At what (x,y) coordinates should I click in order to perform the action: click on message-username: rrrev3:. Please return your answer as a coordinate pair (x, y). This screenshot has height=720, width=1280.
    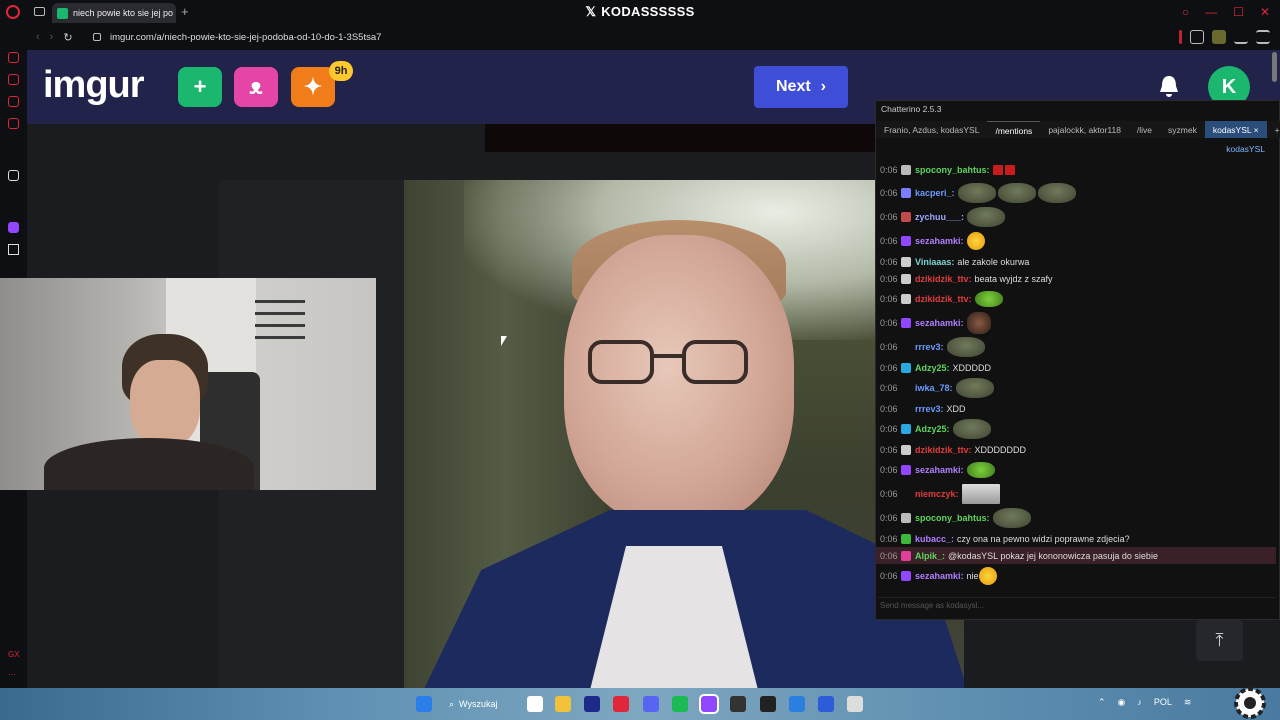
    Looking at the image, I should click on (929, 409).